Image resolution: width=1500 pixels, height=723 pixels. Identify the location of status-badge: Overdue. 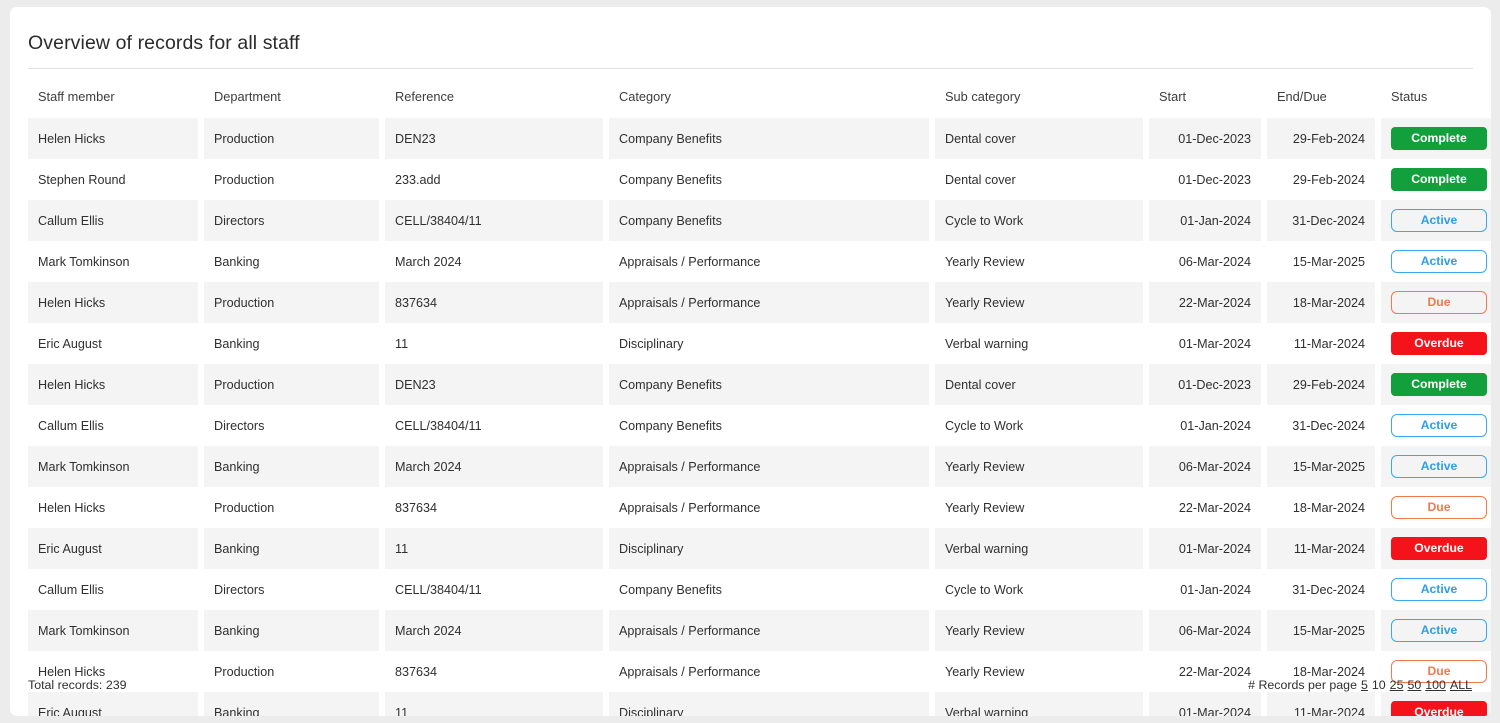
(1439, 708).